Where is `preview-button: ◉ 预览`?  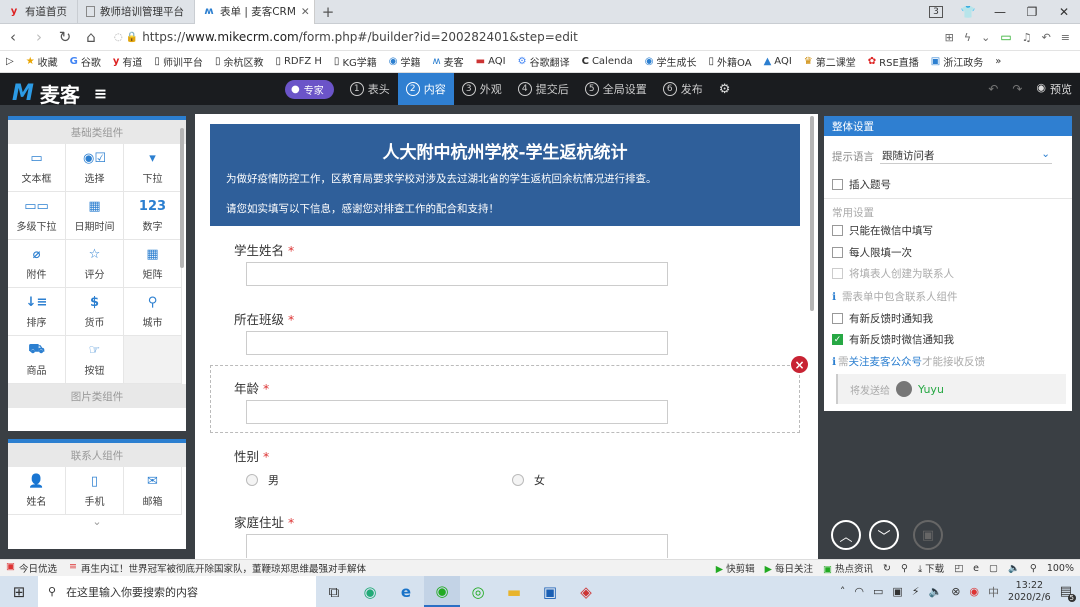 preview-button: ◉ 预览 is located at coordinates (1054, 89).